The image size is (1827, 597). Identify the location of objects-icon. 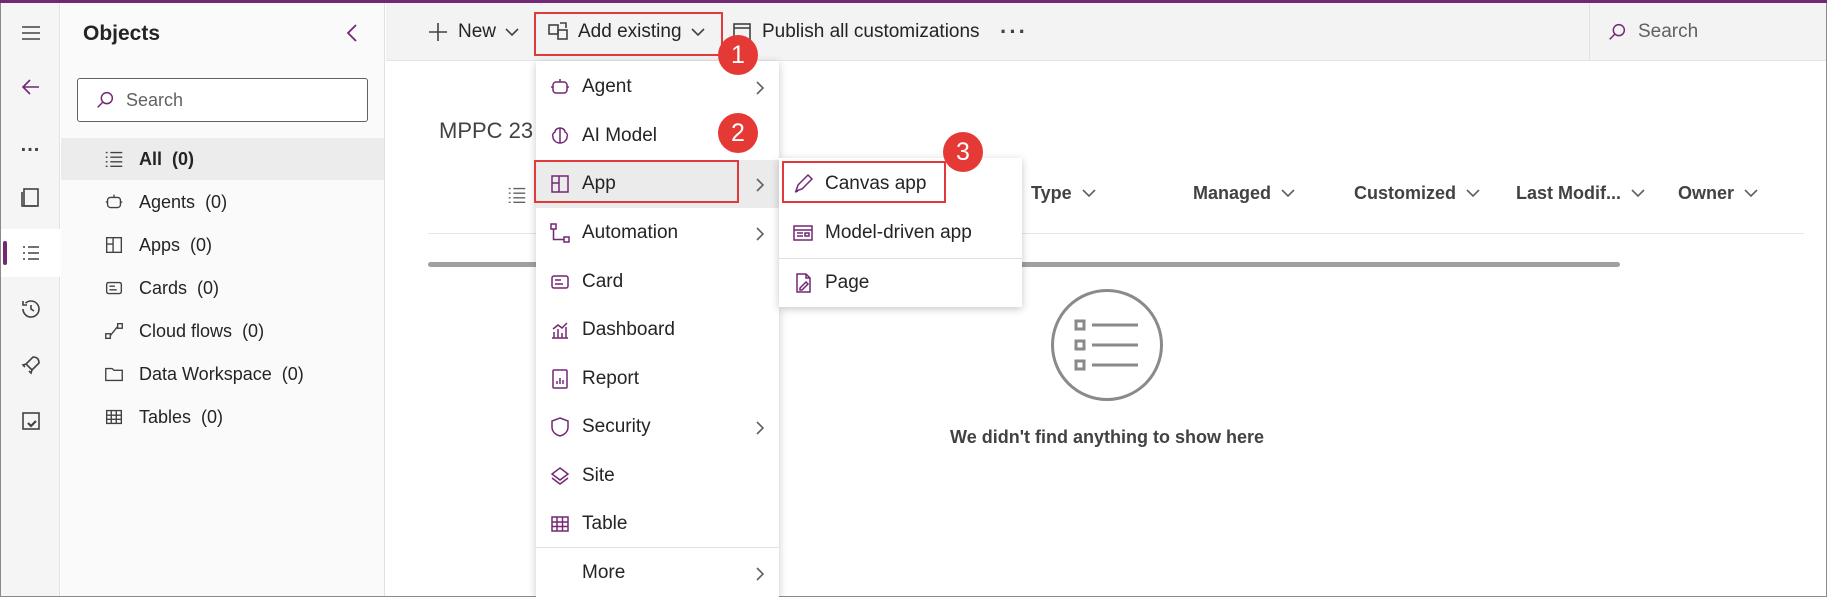
(30, 253).